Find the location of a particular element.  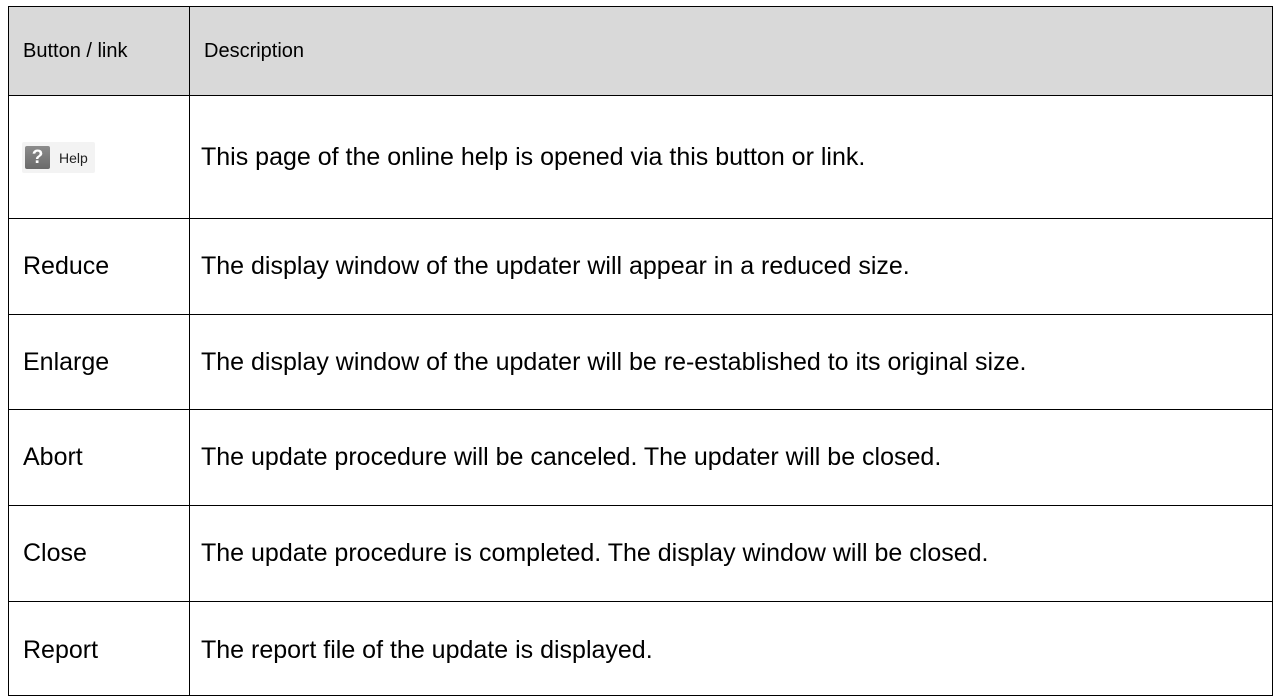

abort-button-name: Abort is located at coordinates (99, 458).